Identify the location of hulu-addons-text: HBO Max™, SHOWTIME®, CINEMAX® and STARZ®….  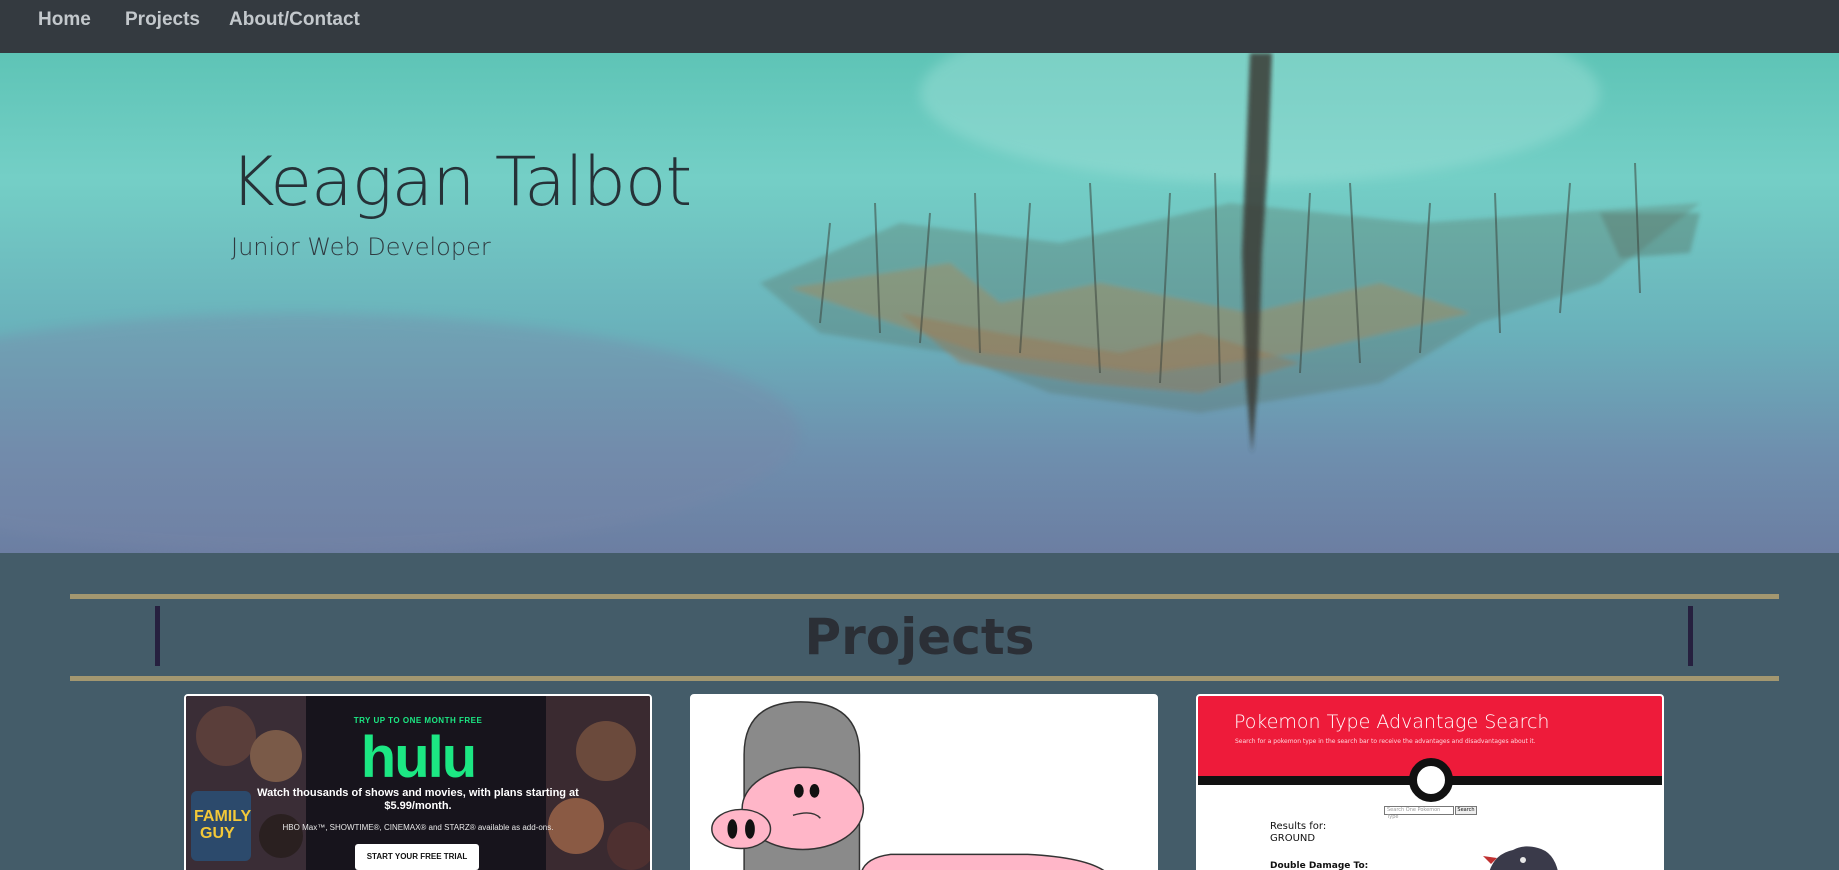
(418, 827).